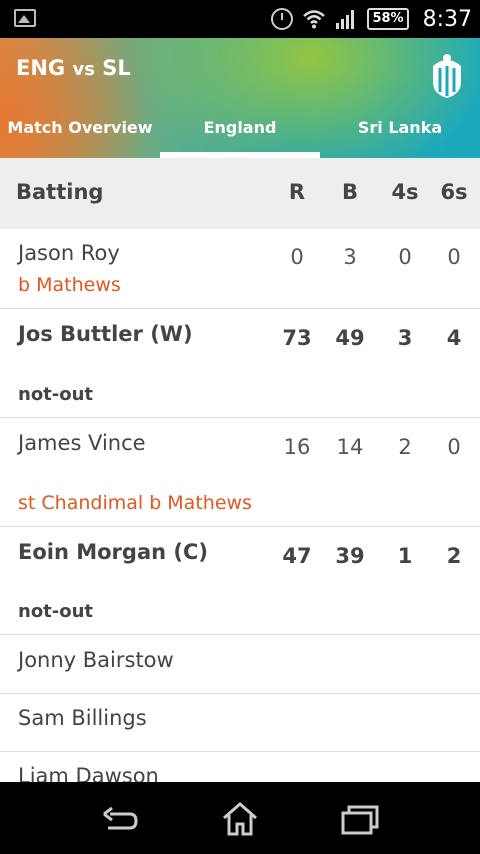 The image size is (480, 854). Describe the element at coordinates (350, 257) in the screenshot. I see `balls-value: 3` at that location.